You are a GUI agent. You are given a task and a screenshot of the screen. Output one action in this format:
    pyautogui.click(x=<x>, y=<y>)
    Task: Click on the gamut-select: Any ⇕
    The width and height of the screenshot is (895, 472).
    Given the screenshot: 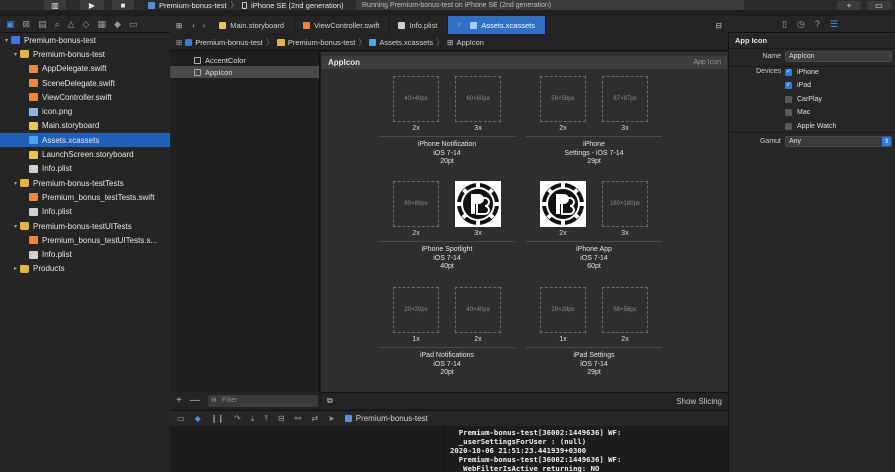 What is the action you would take?
    pyautogui.click(x=838, y=141)
    